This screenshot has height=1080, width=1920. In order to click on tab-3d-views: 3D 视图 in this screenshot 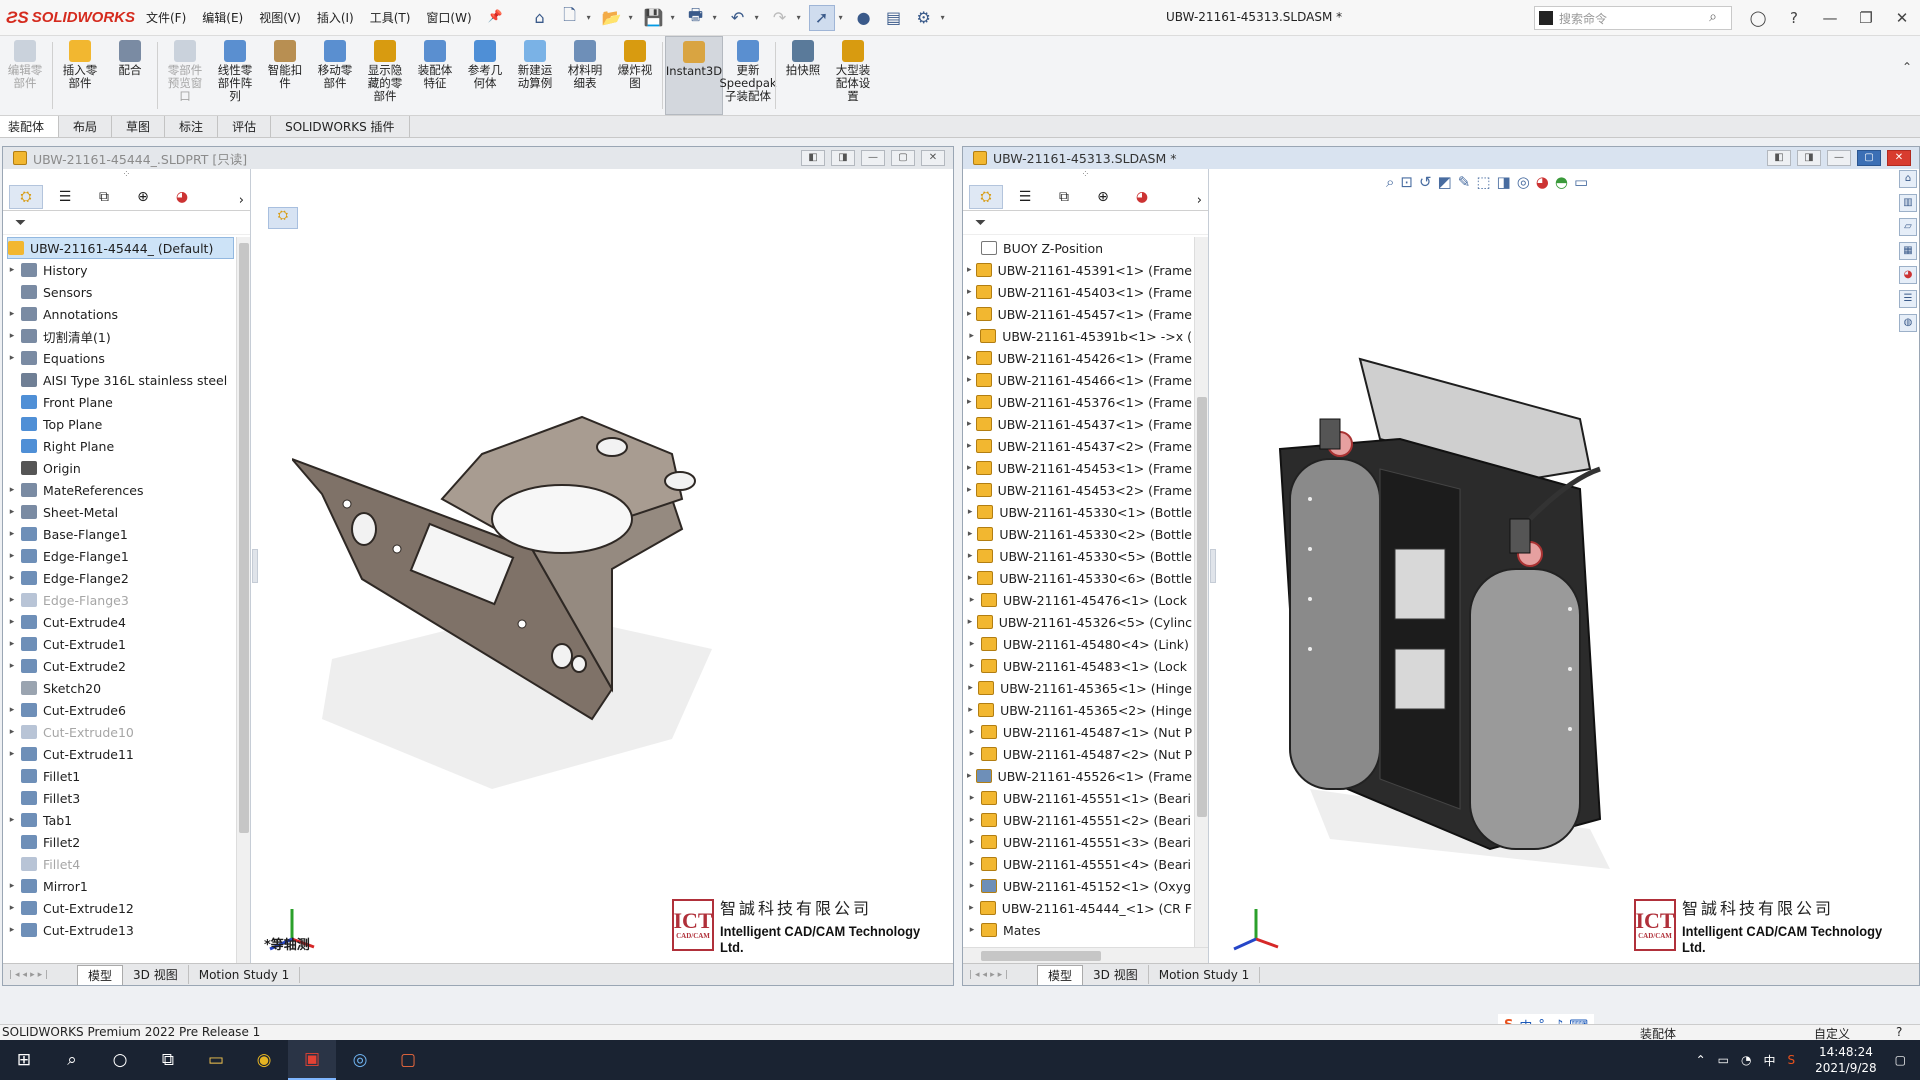, I will do `click(156, 974)`.